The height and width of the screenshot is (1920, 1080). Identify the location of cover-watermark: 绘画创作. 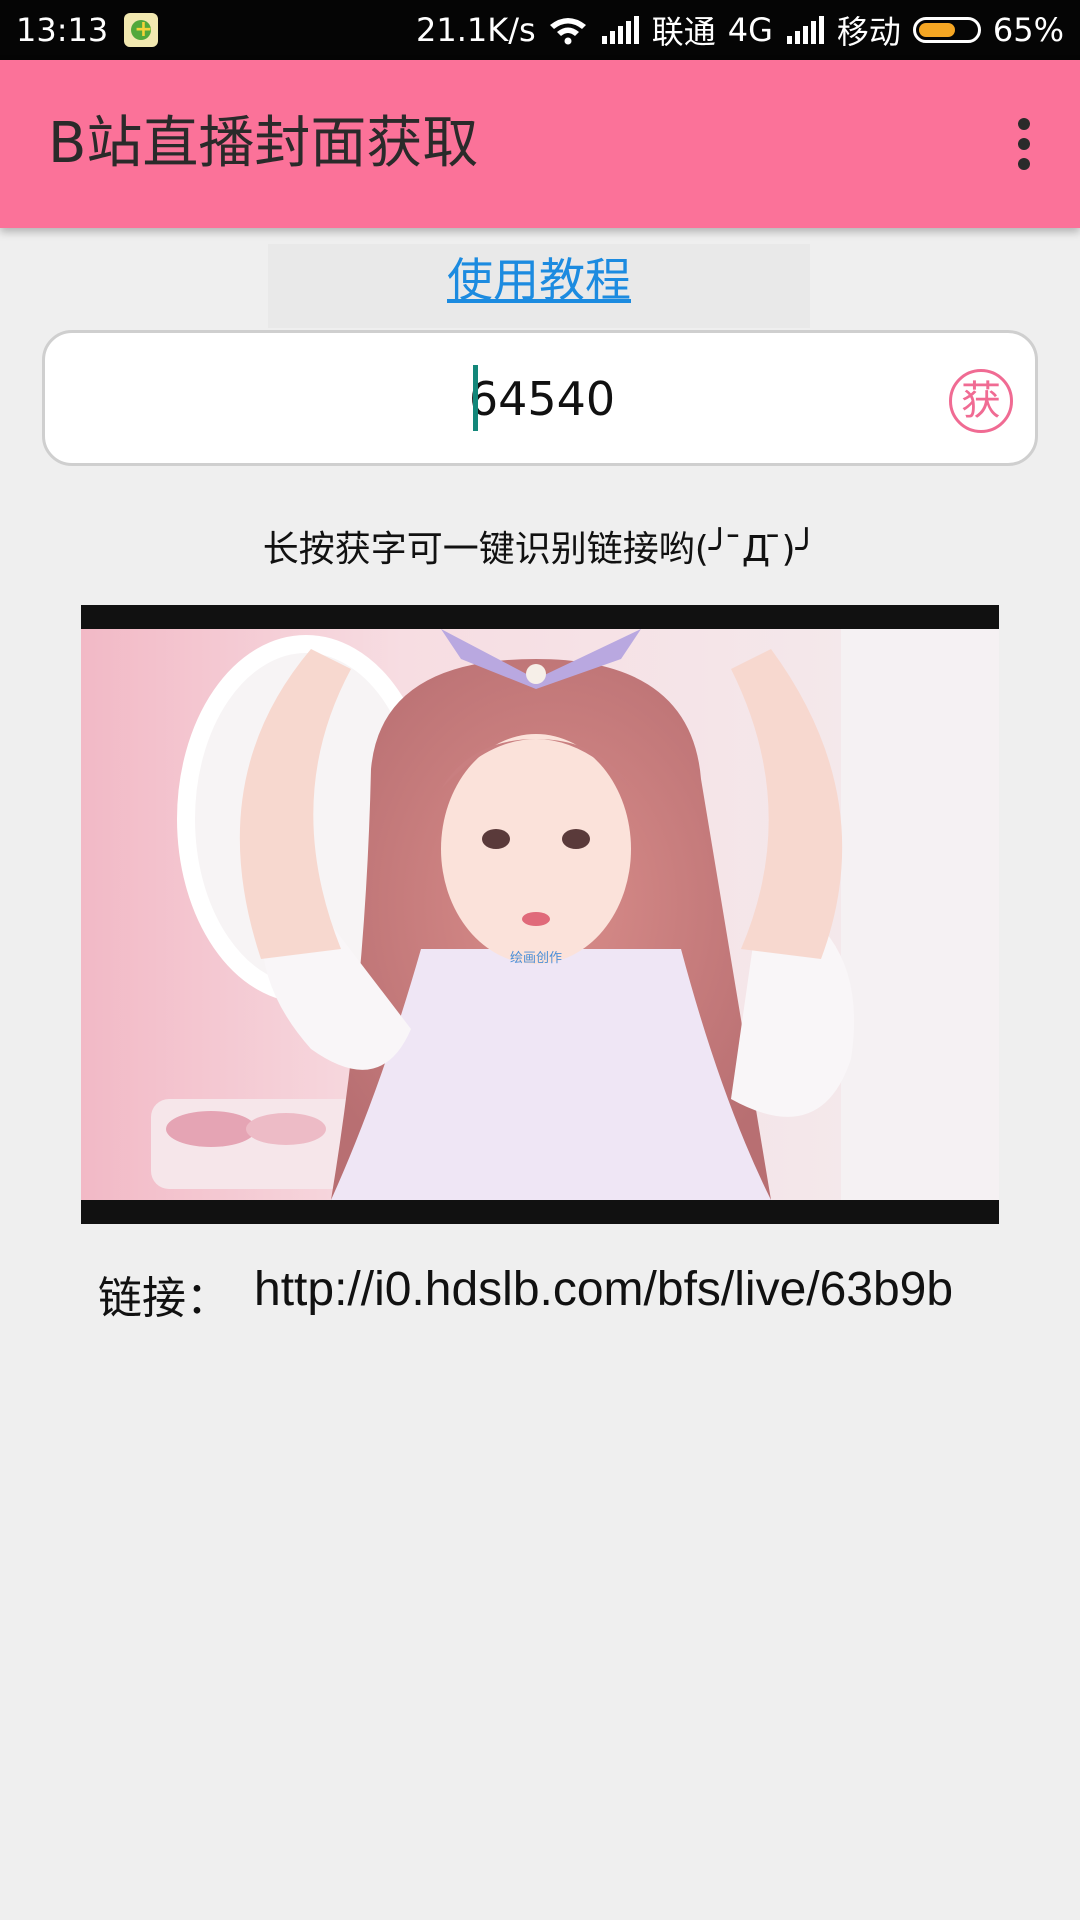
(536, 958).